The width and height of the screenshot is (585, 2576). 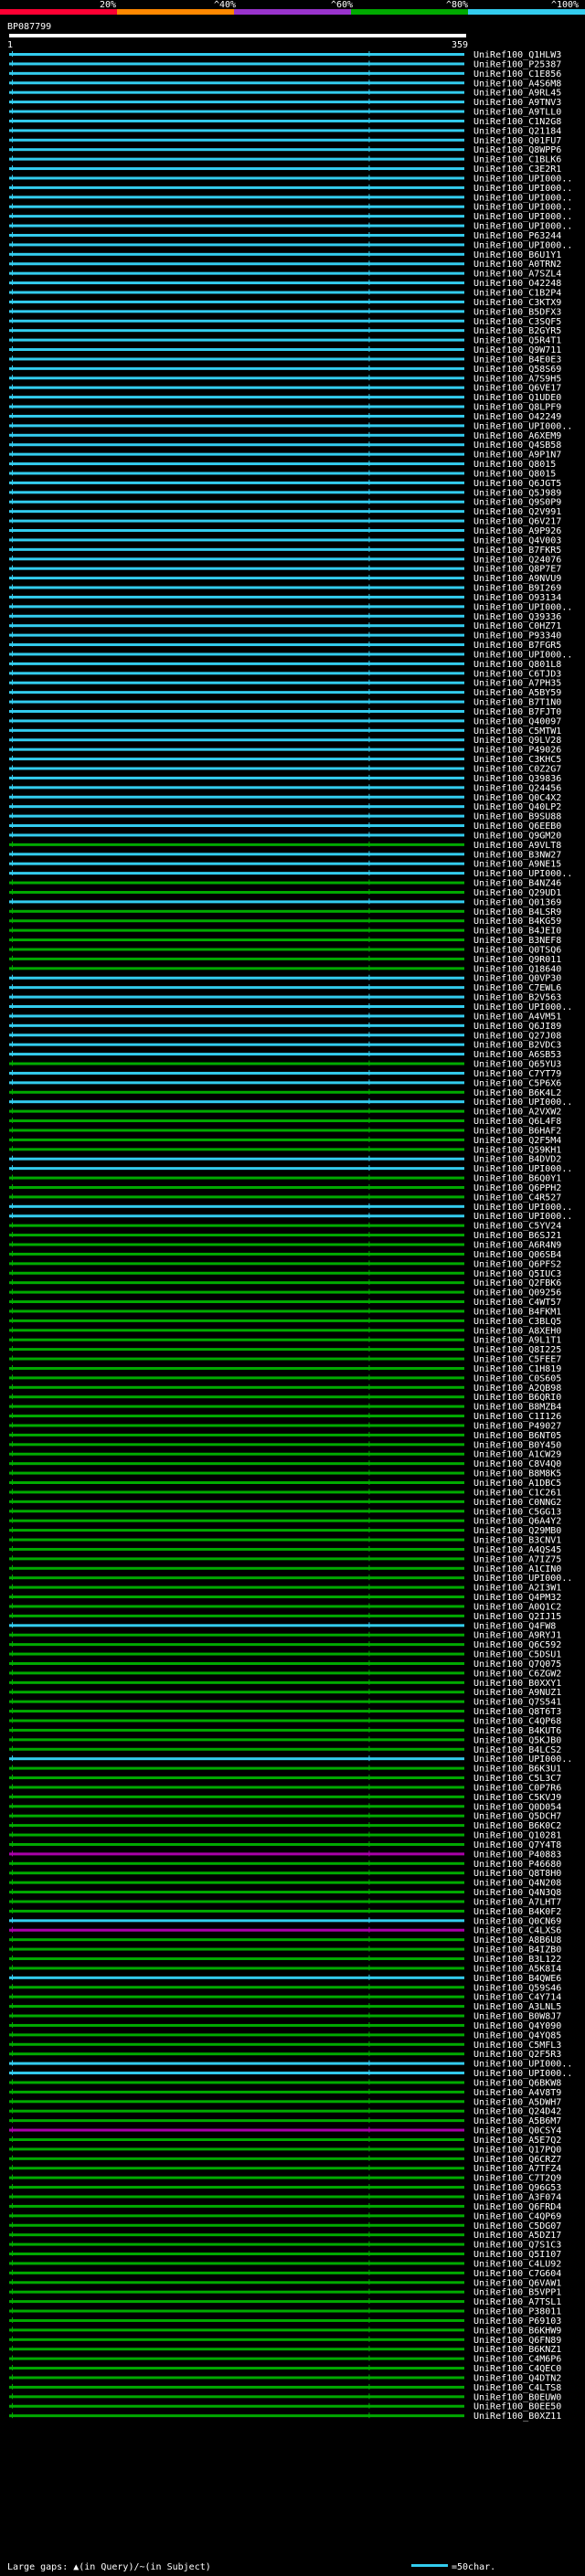 What do you see at coordinates (517, 1788) in the screenshot?
I see `hit-label: UniRef100_C0P7R6` at bounding box center [517, 1788].